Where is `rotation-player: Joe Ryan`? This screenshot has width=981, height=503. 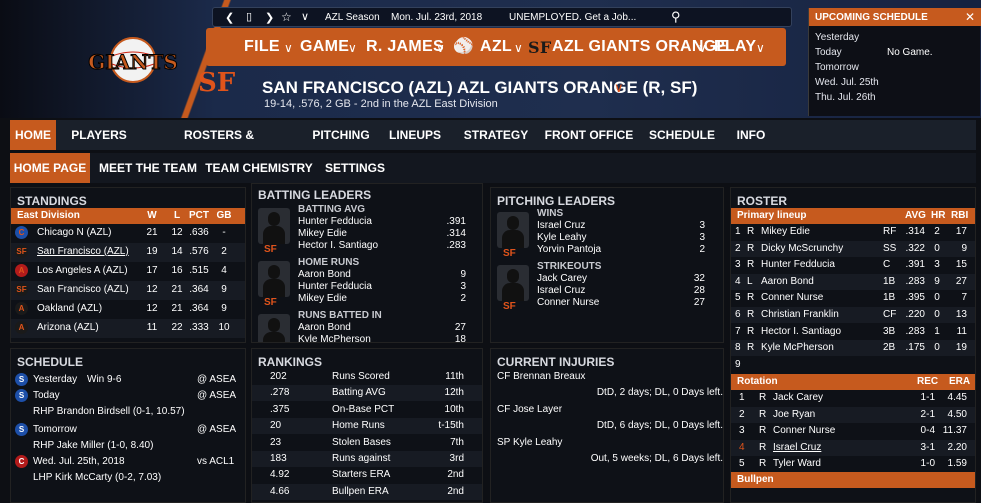 rotation-player: Joe Ryan is located at coordinates (794, 414).